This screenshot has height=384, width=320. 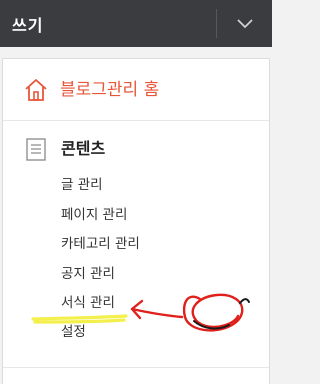 I want to click on menu-item-page-manage: 페이지 관리, so click(x=94, y=215).